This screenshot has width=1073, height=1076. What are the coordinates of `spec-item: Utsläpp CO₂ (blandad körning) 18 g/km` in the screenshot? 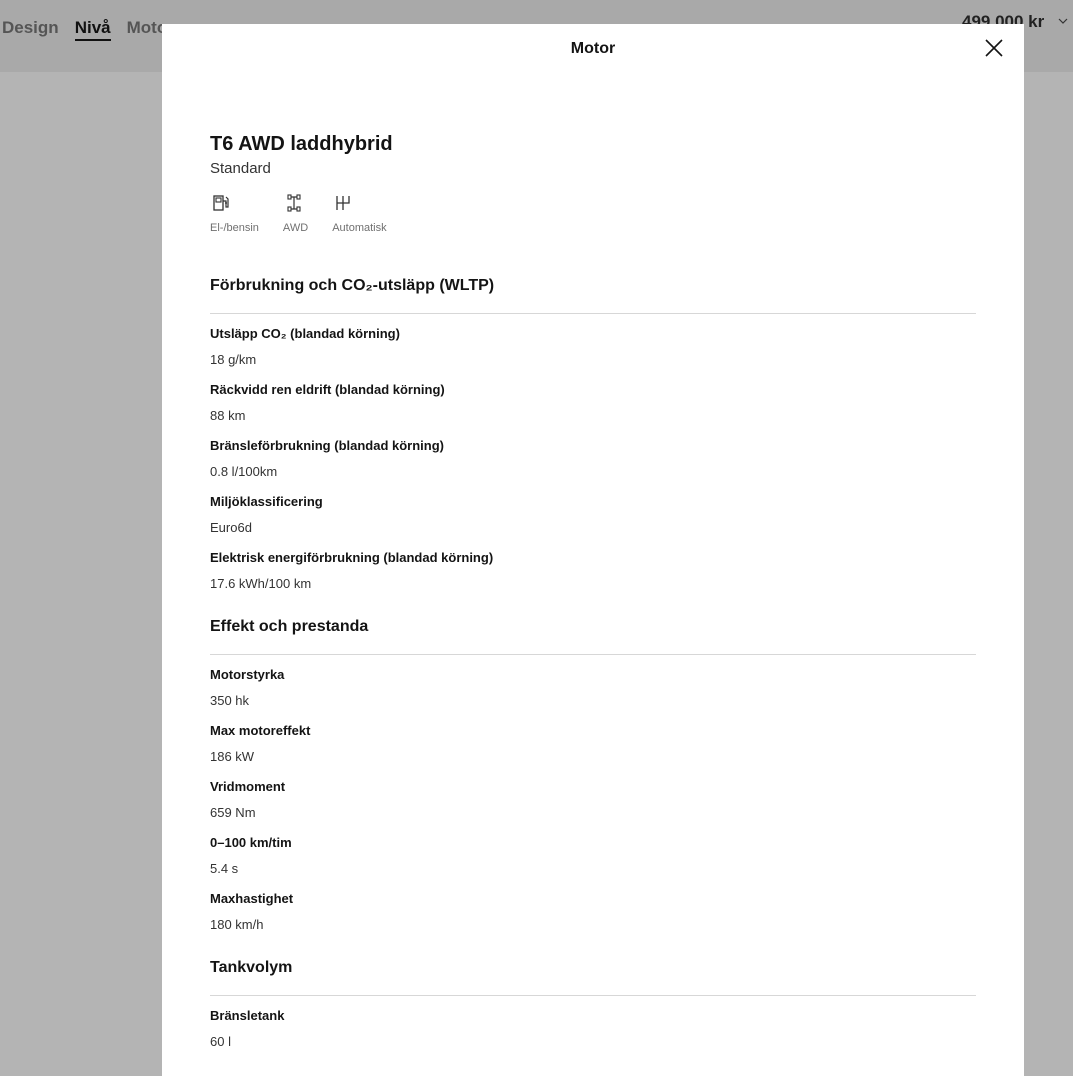 It's located at (593, 347).